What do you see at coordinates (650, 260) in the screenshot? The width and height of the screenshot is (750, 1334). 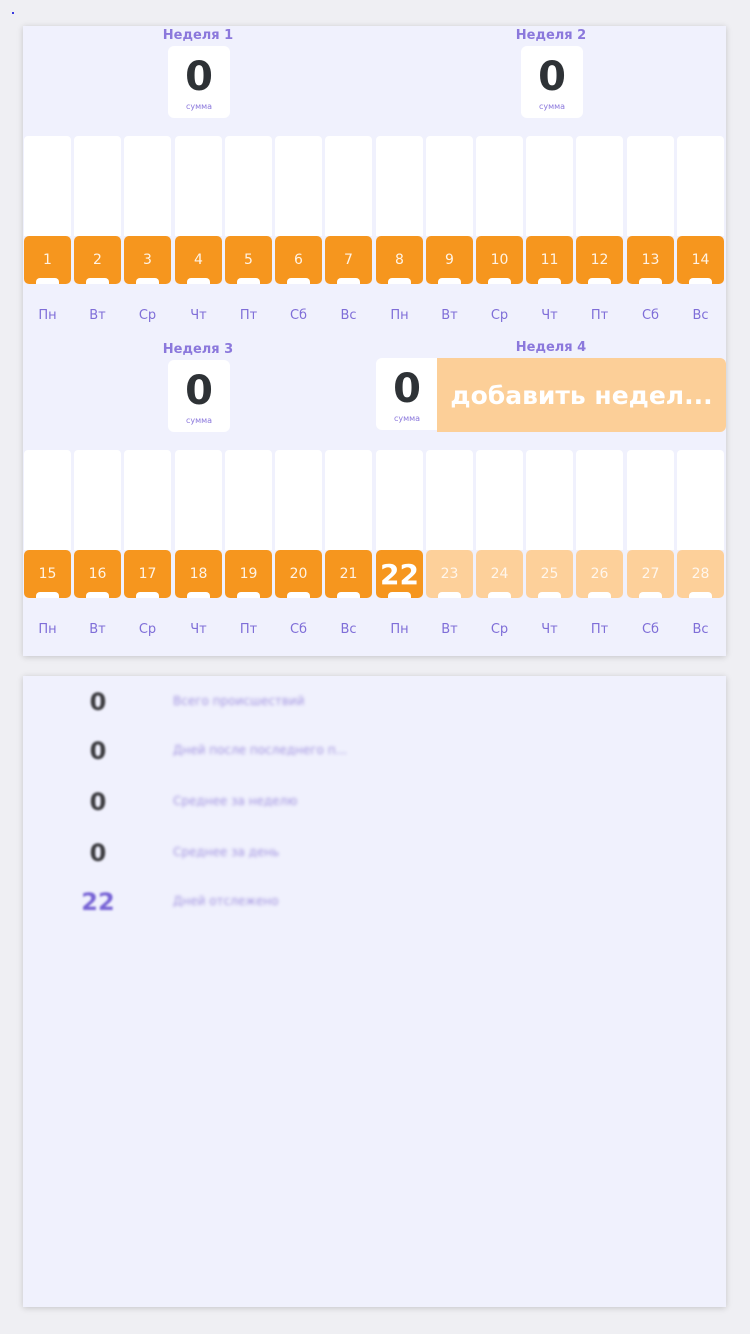 I see `day-number-tab: 13` at bounding box center [650, 260].